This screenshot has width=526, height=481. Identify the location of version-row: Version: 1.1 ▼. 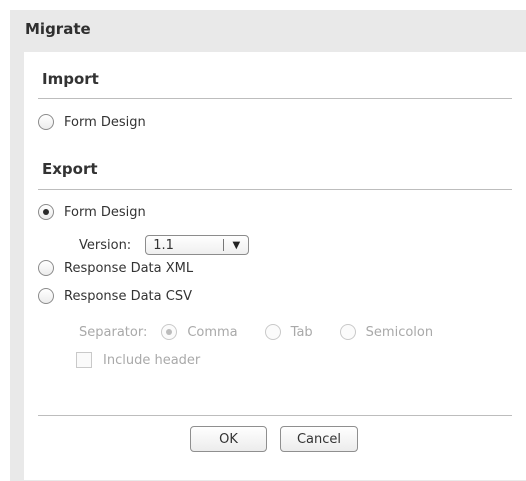
(164, 245).